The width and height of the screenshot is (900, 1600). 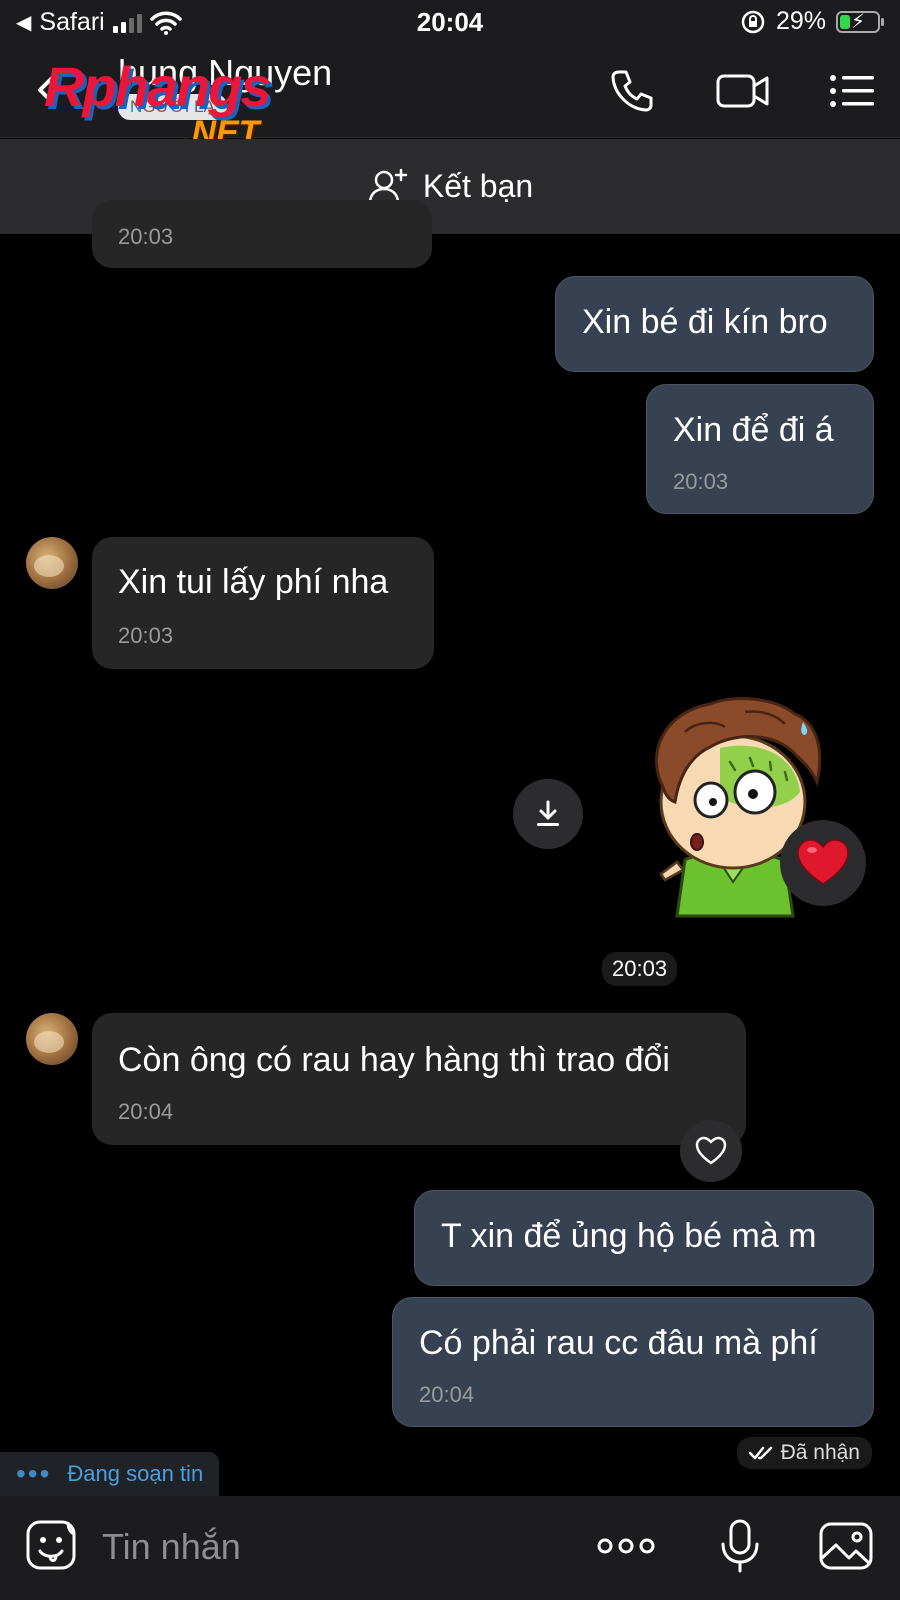 I want to click on contact-name: hung Nguyen, so click(x=225, y=73).